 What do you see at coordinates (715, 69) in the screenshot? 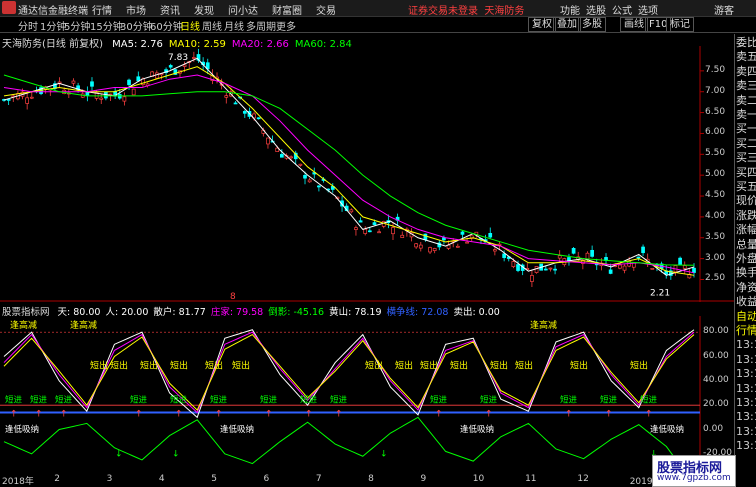
I see `price-tick: 7.50` at bounding box center [715, 69].